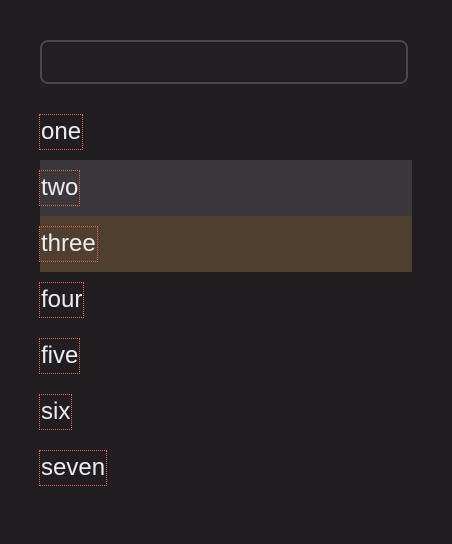 The height and width of the screenshot is (544, 452). I want to click on list-item-two: two, so click(225, 188).